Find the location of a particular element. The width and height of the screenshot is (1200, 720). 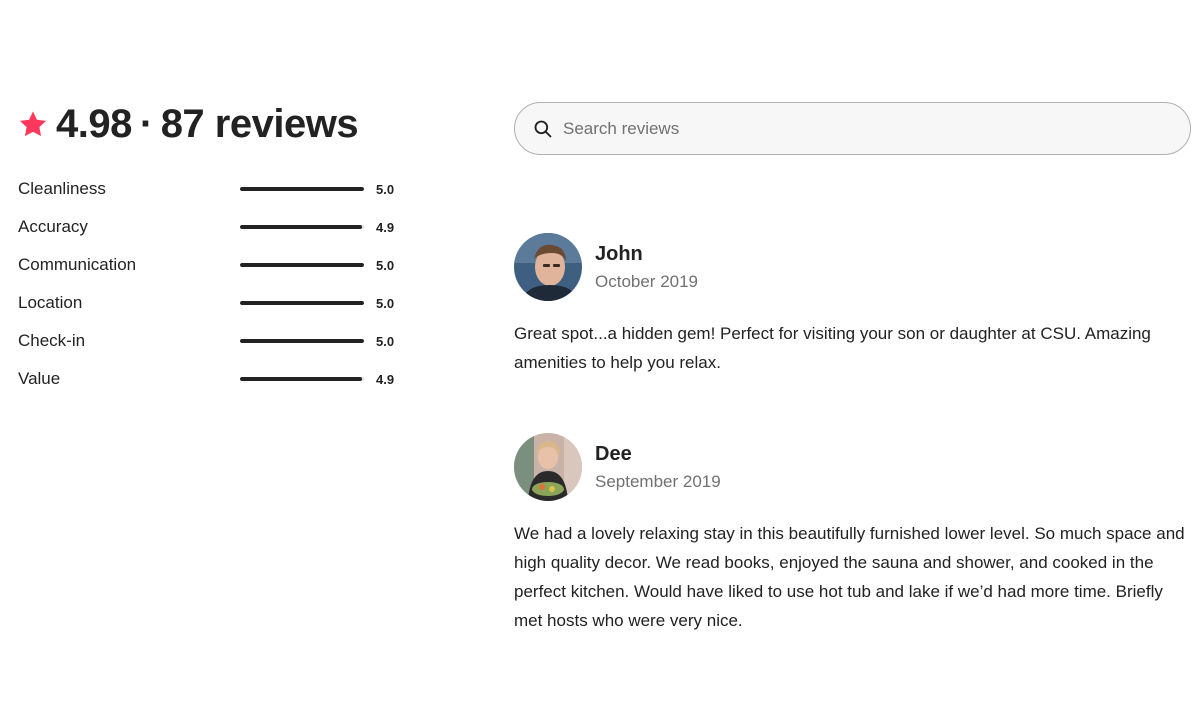

search-box is located at coordinates (852, 128).